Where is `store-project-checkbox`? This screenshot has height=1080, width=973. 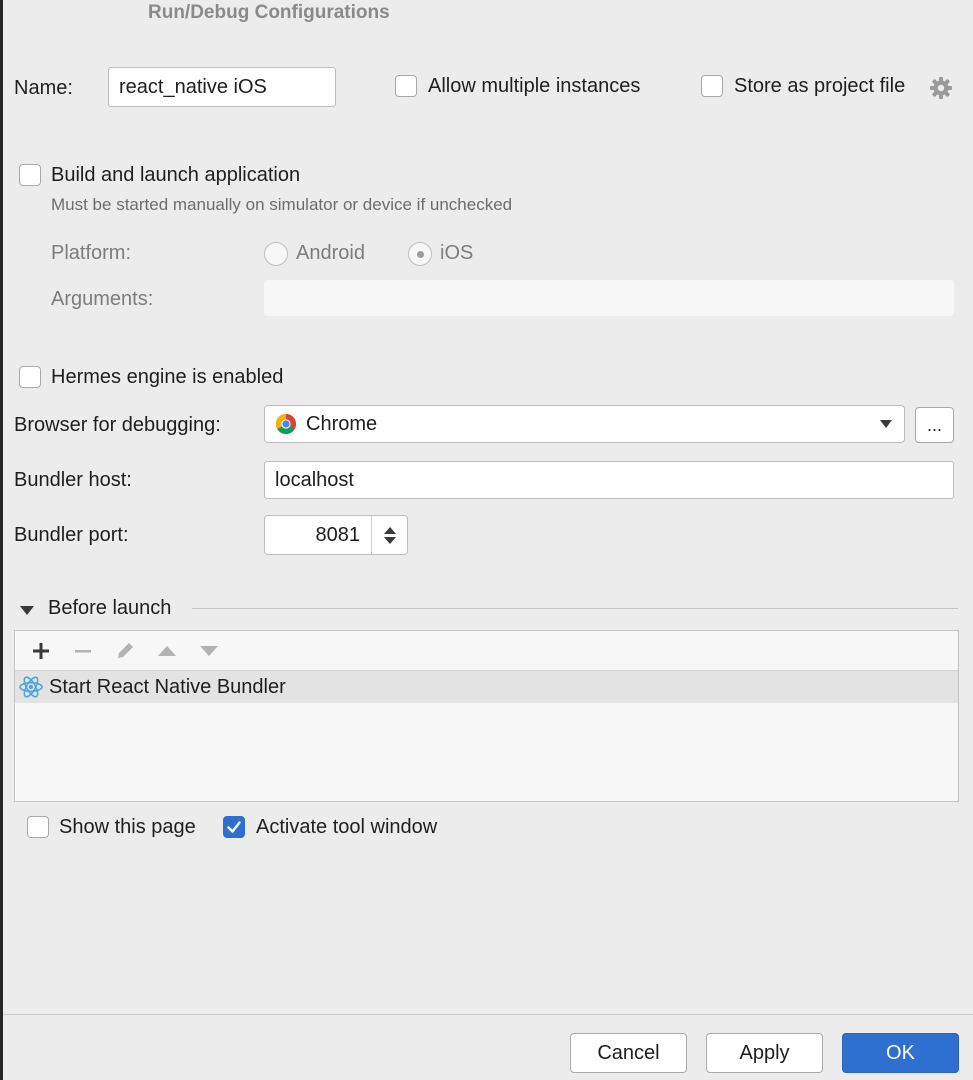
store-project-checkbox is located at coordinates (712, 86).